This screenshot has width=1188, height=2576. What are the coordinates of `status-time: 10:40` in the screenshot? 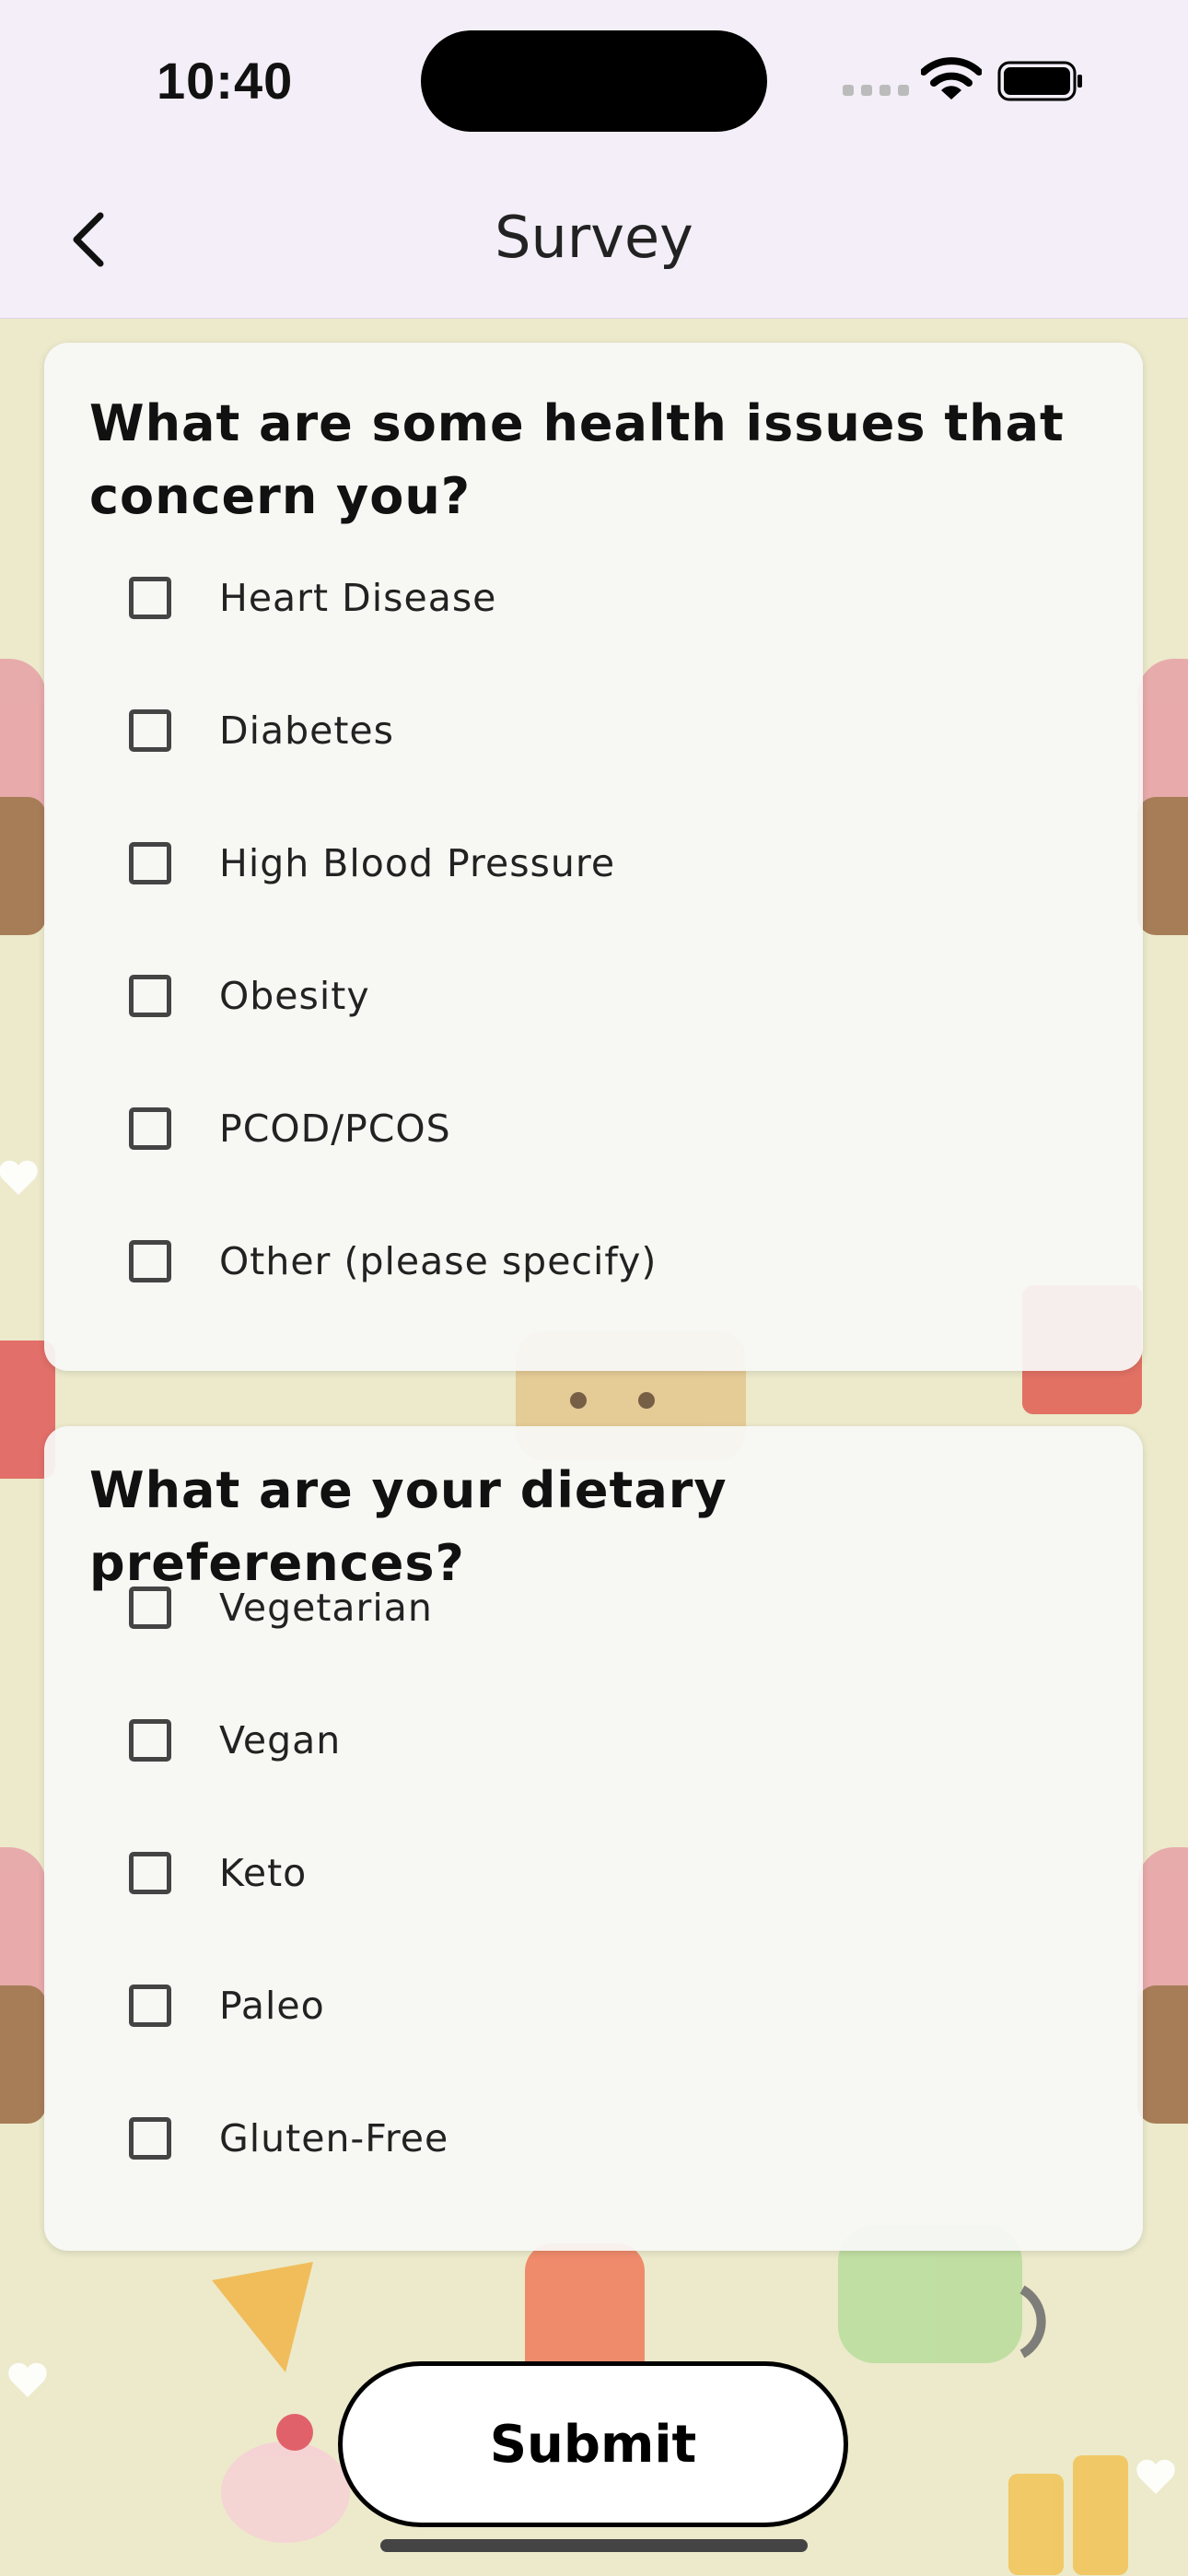 It's located at (225, 81).